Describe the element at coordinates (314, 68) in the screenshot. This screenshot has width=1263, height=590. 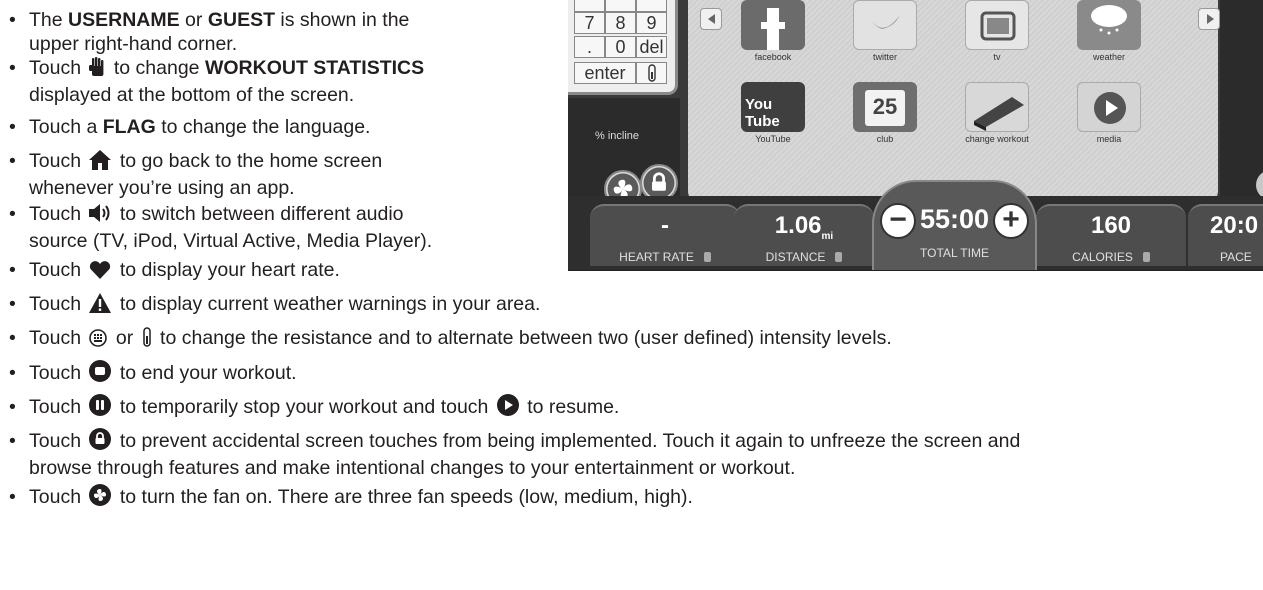
I see `bullet-bold-text: WORKOUT STATISTICS` at that location.